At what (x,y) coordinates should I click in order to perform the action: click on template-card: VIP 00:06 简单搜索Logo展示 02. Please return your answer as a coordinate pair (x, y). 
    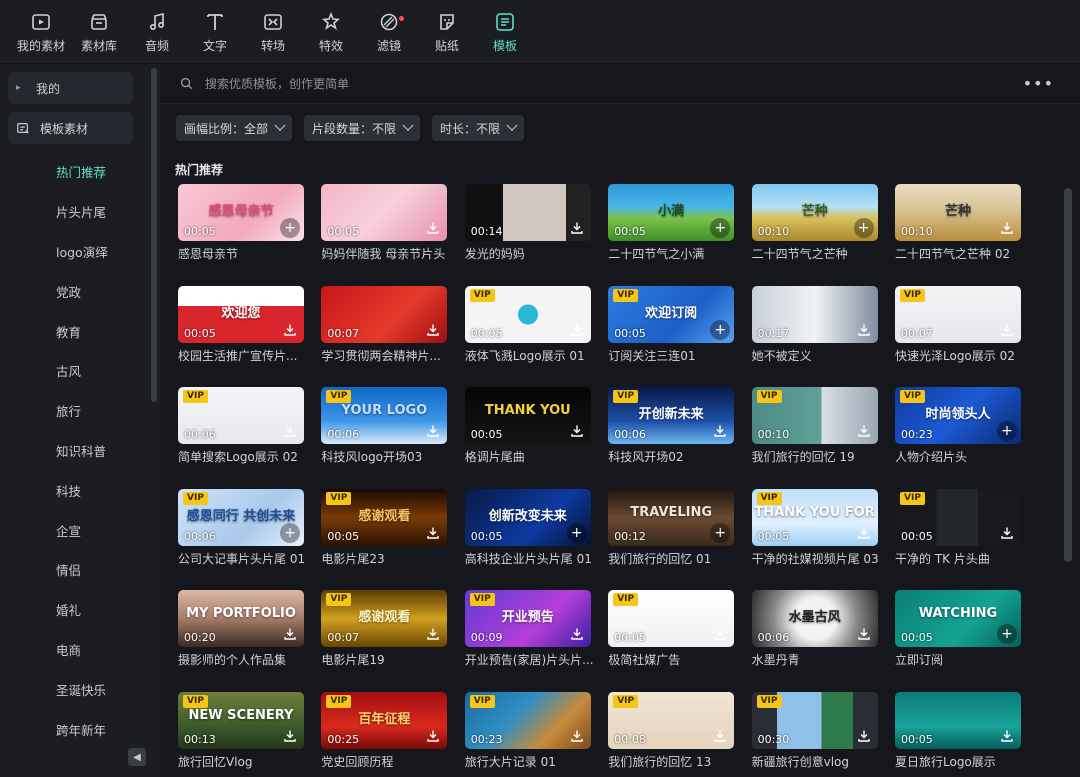
    Looking at the image, I should click on (241, 426).